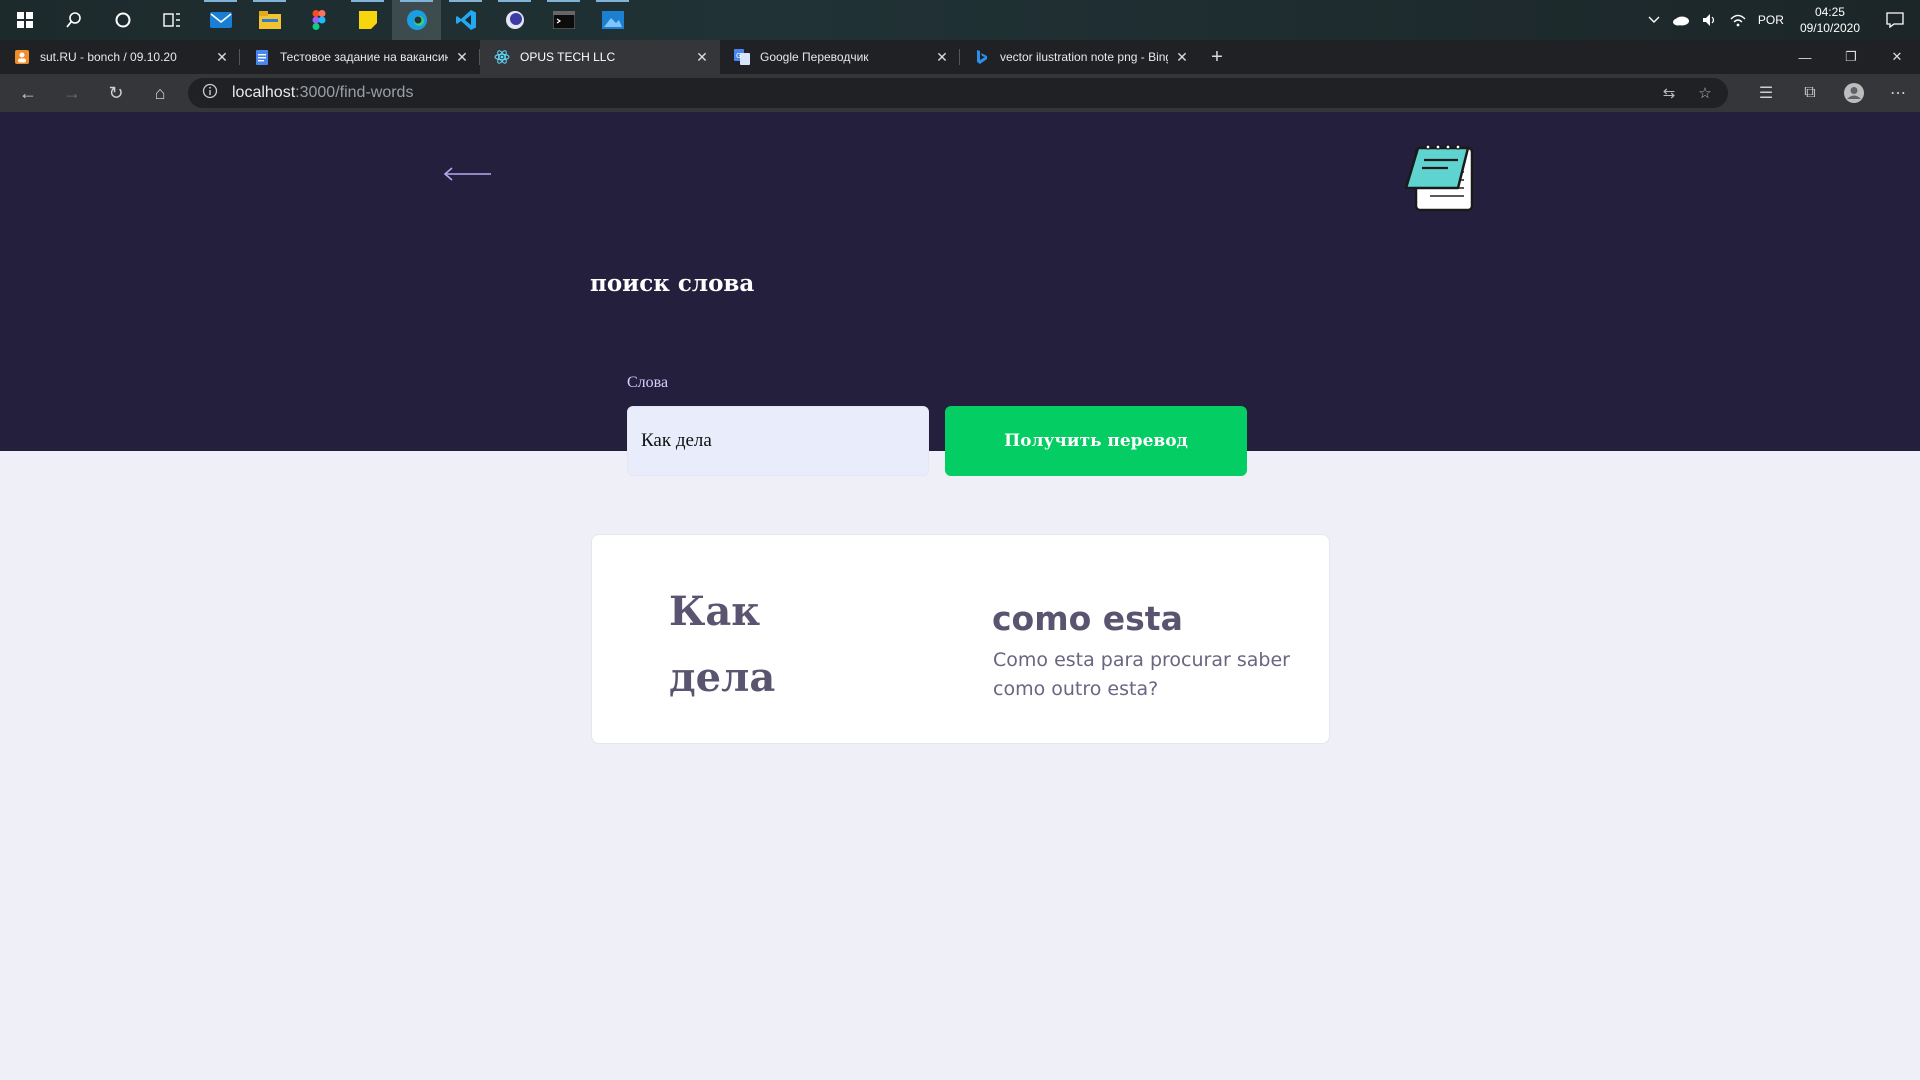  I want to click on url-host: localhost, so click(264, 92).